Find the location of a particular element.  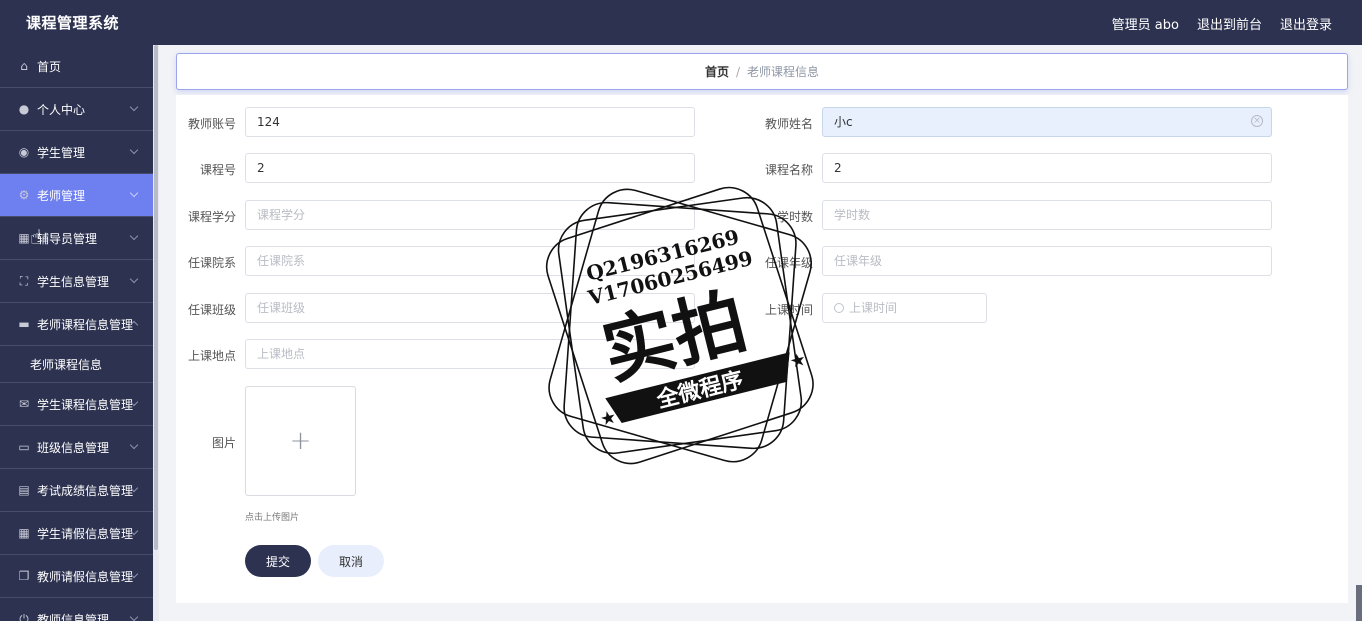

sidebar-item-student-course-info: ✉ 学生课程信息管理 is located at coordinates (76, 404).